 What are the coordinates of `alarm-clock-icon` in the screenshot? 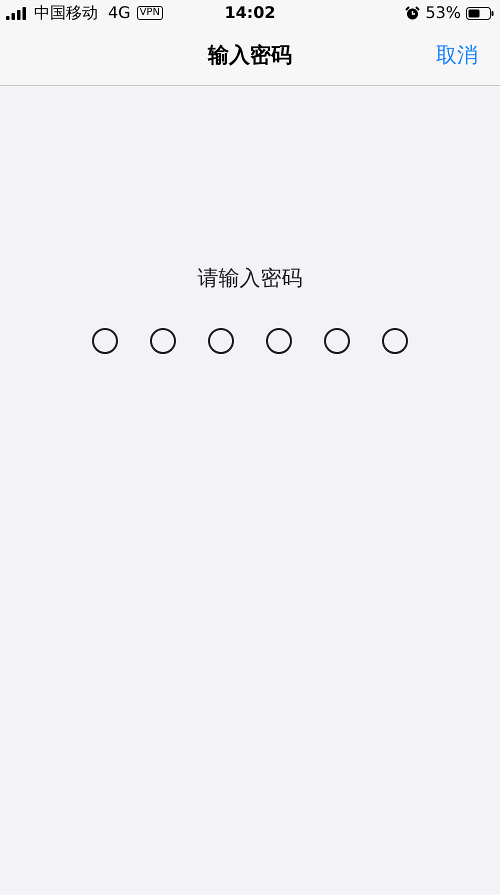 It's located at (412, 13).